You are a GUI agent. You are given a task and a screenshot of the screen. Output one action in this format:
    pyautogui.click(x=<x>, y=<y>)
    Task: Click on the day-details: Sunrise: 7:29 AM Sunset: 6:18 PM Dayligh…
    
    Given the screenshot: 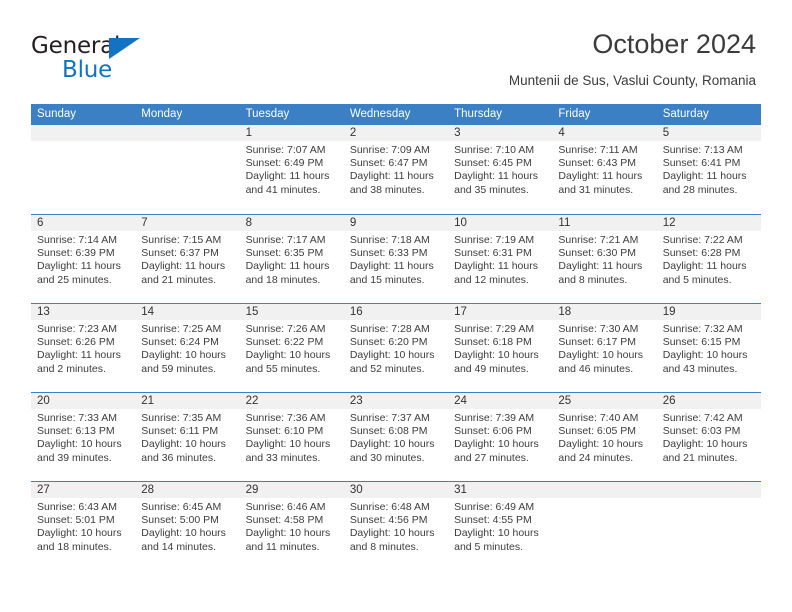 What is the action you would take?
    pyautogui.click(x=500, y=348)
    